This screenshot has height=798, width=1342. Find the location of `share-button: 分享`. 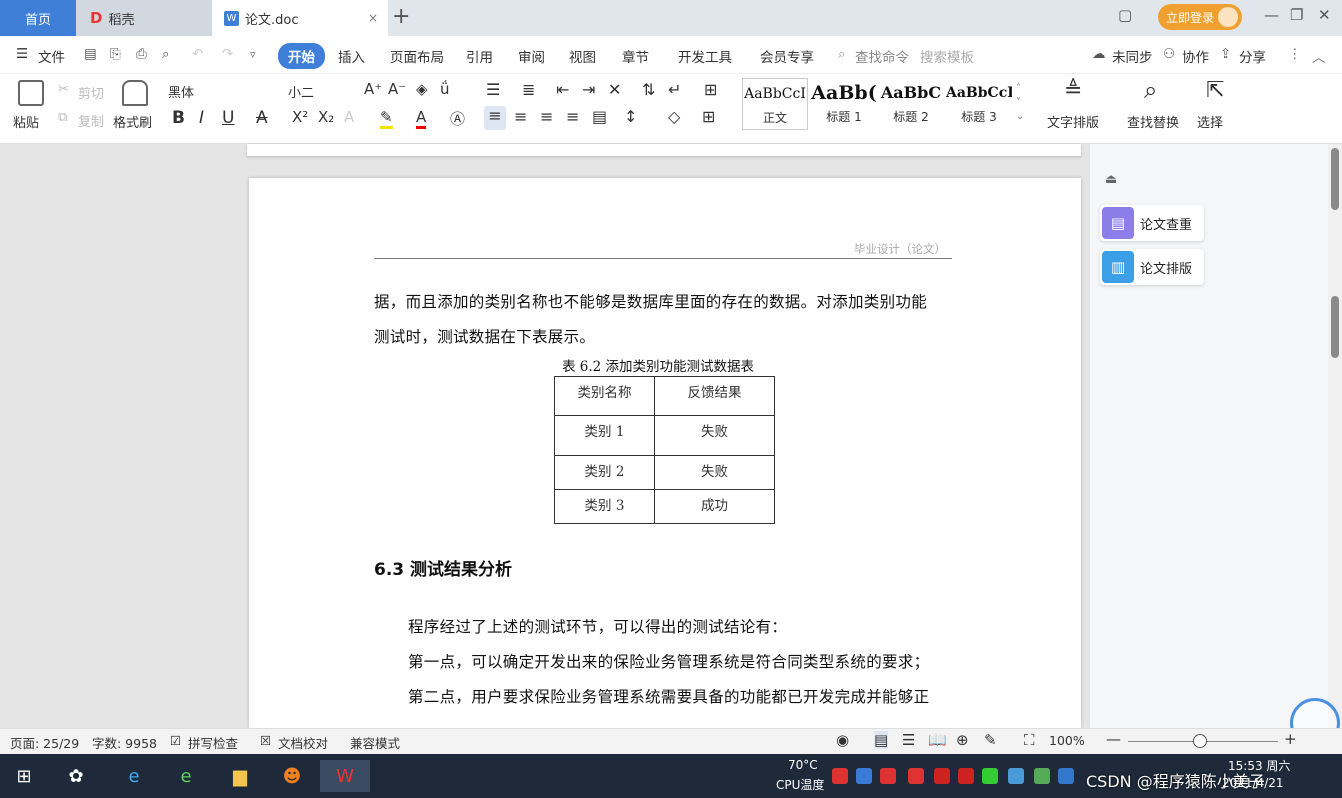

share-button: 分享 is located at coordinates (1252, 56).